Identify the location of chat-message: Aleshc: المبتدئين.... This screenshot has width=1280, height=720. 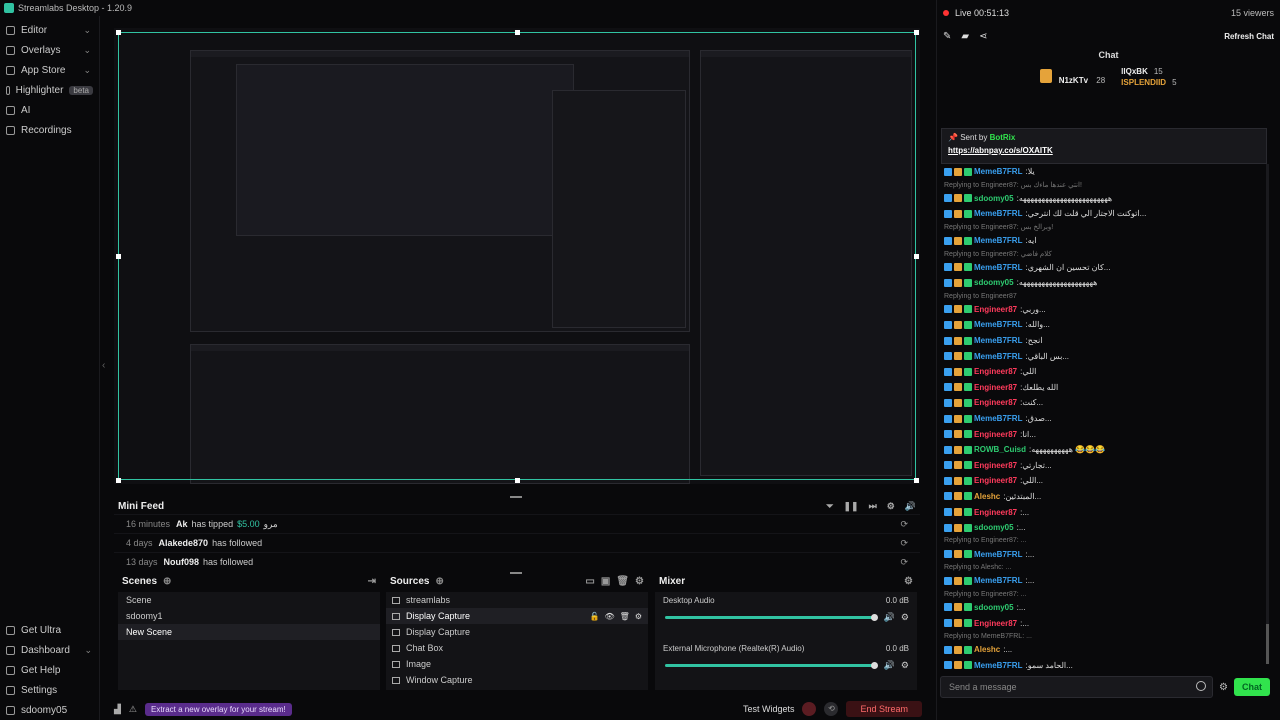
(1107, 497).